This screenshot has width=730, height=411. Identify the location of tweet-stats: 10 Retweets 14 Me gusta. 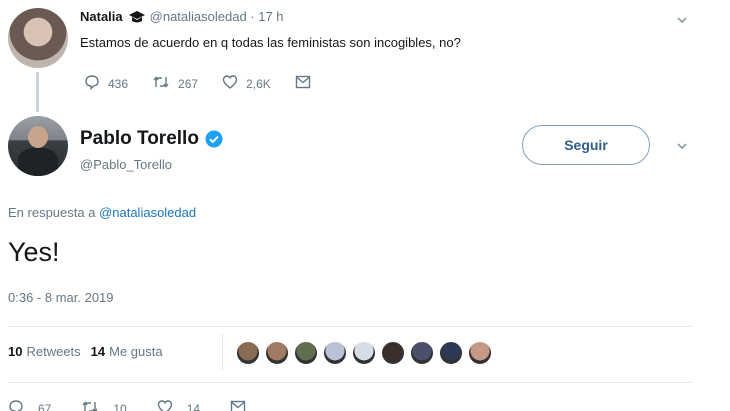
(90, 351).